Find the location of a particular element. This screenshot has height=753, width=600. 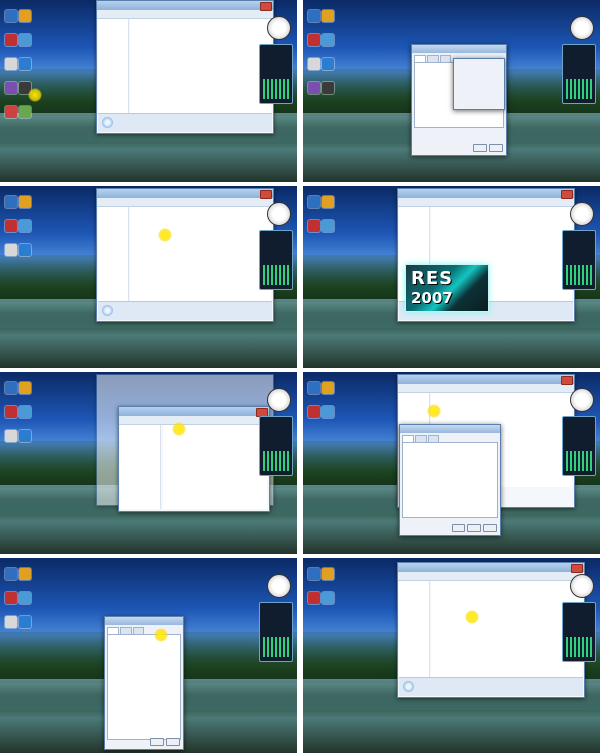

dialog-buttons is located at coordinates (164, 742).